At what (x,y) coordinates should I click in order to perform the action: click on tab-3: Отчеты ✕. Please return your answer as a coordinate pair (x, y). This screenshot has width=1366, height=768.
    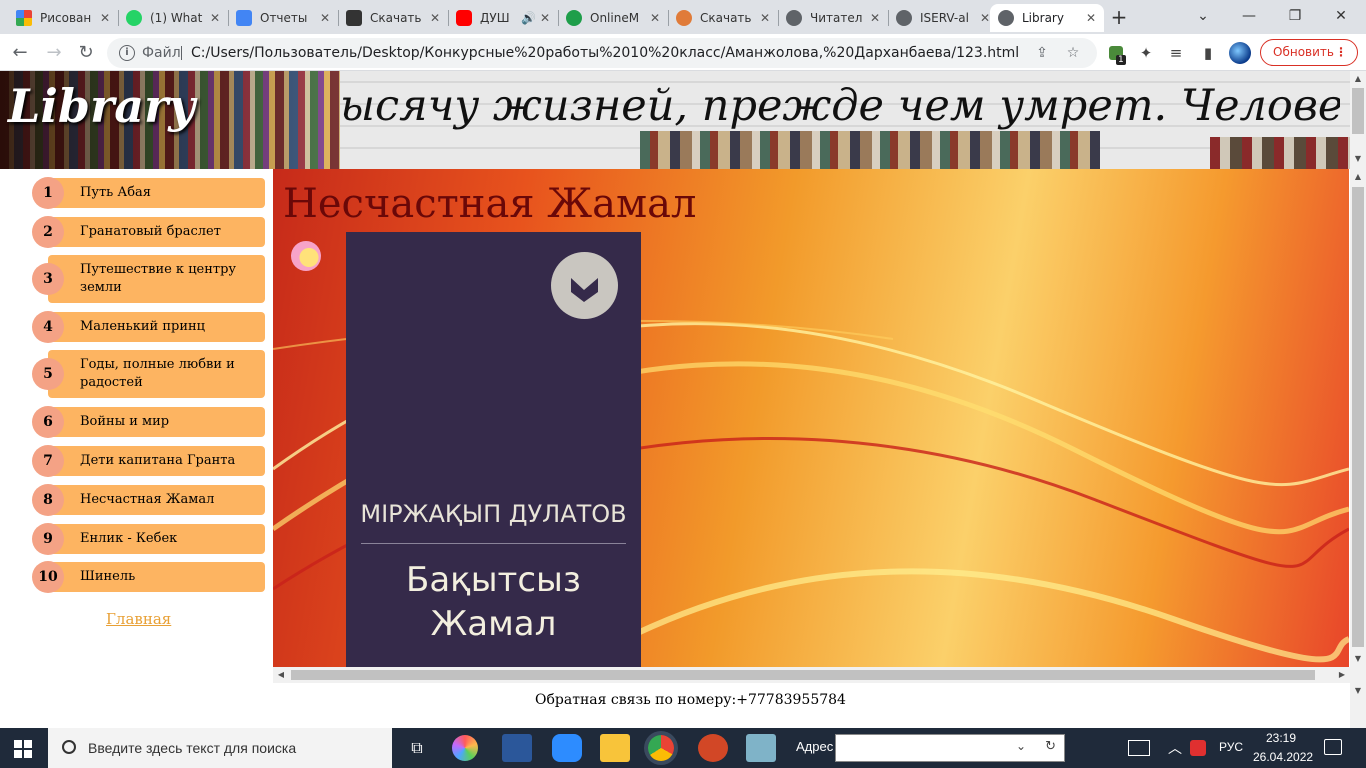
    Looking at the image, I should click on (283, 18).